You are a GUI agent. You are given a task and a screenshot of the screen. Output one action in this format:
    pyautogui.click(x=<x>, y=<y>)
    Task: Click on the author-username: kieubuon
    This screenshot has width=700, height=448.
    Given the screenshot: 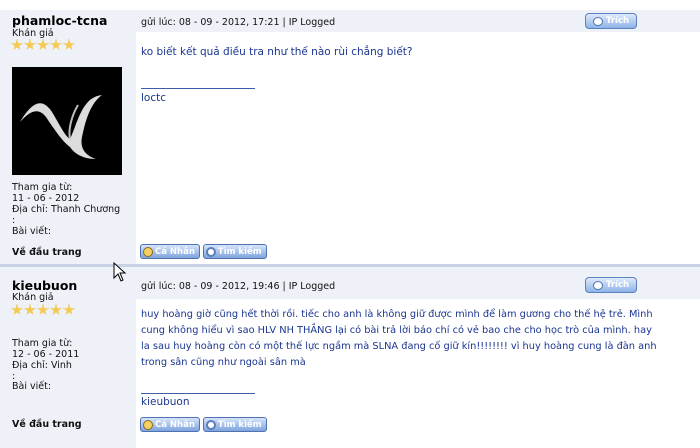 What is the action you would take?
    pyautogui.click(x=44, y=285)
    